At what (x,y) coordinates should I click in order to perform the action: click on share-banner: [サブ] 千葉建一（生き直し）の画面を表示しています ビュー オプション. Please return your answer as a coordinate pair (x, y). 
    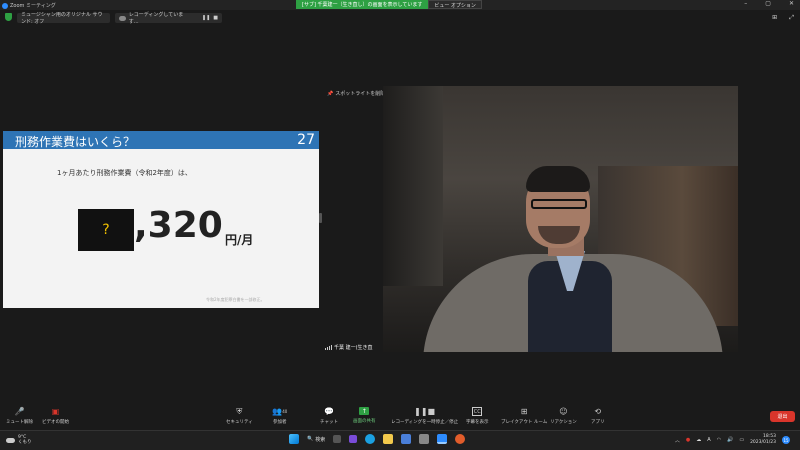
    Looking at the image, I should click on (389, 4).